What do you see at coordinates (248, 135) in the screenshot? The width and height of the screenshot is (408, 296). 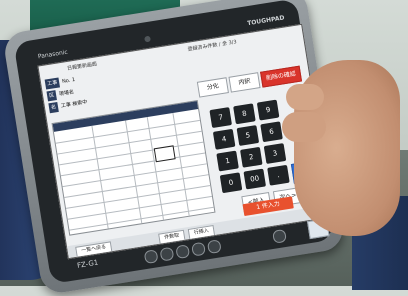 I see `key-5: 5` at bounding box center [248, 135].